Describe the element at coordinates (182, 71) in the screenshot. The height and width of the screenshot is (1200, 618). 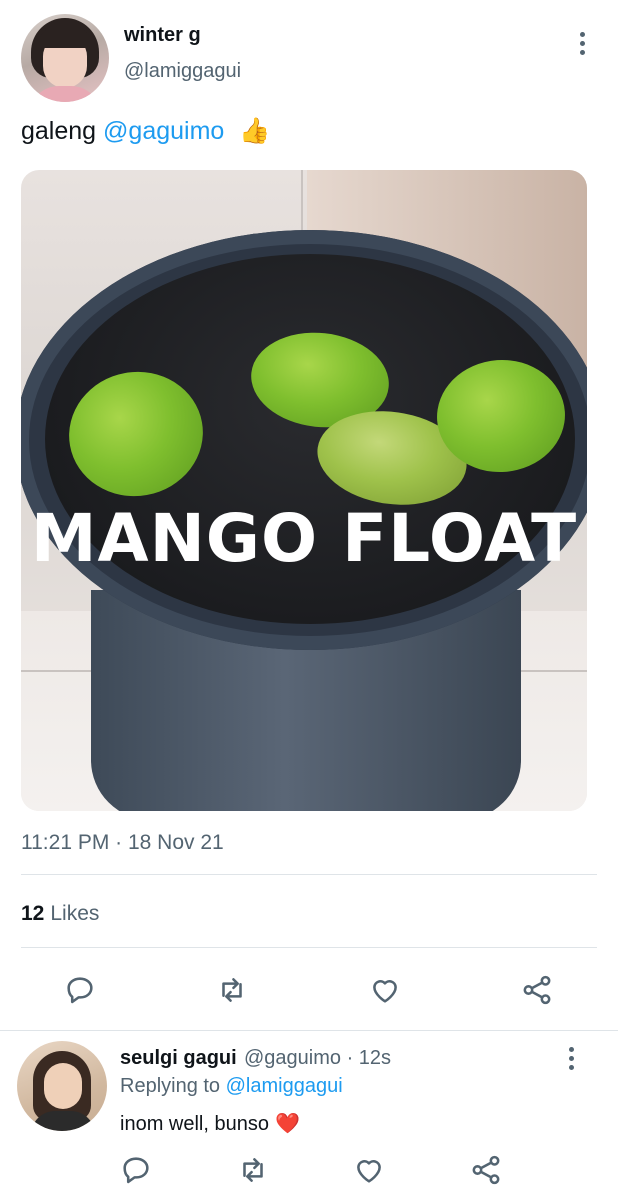
I see `author-handle: @lamiggagui` at that location.